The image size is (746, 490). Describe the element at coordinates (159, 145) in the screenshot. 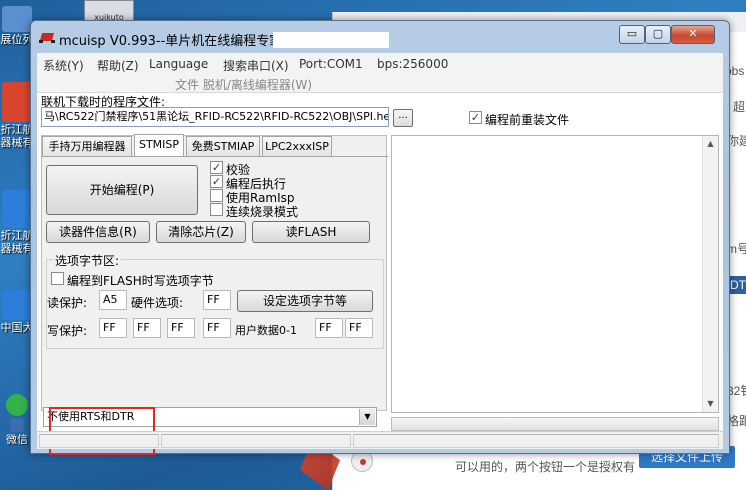

I see `tab-stmisp: STMISP` at that location.